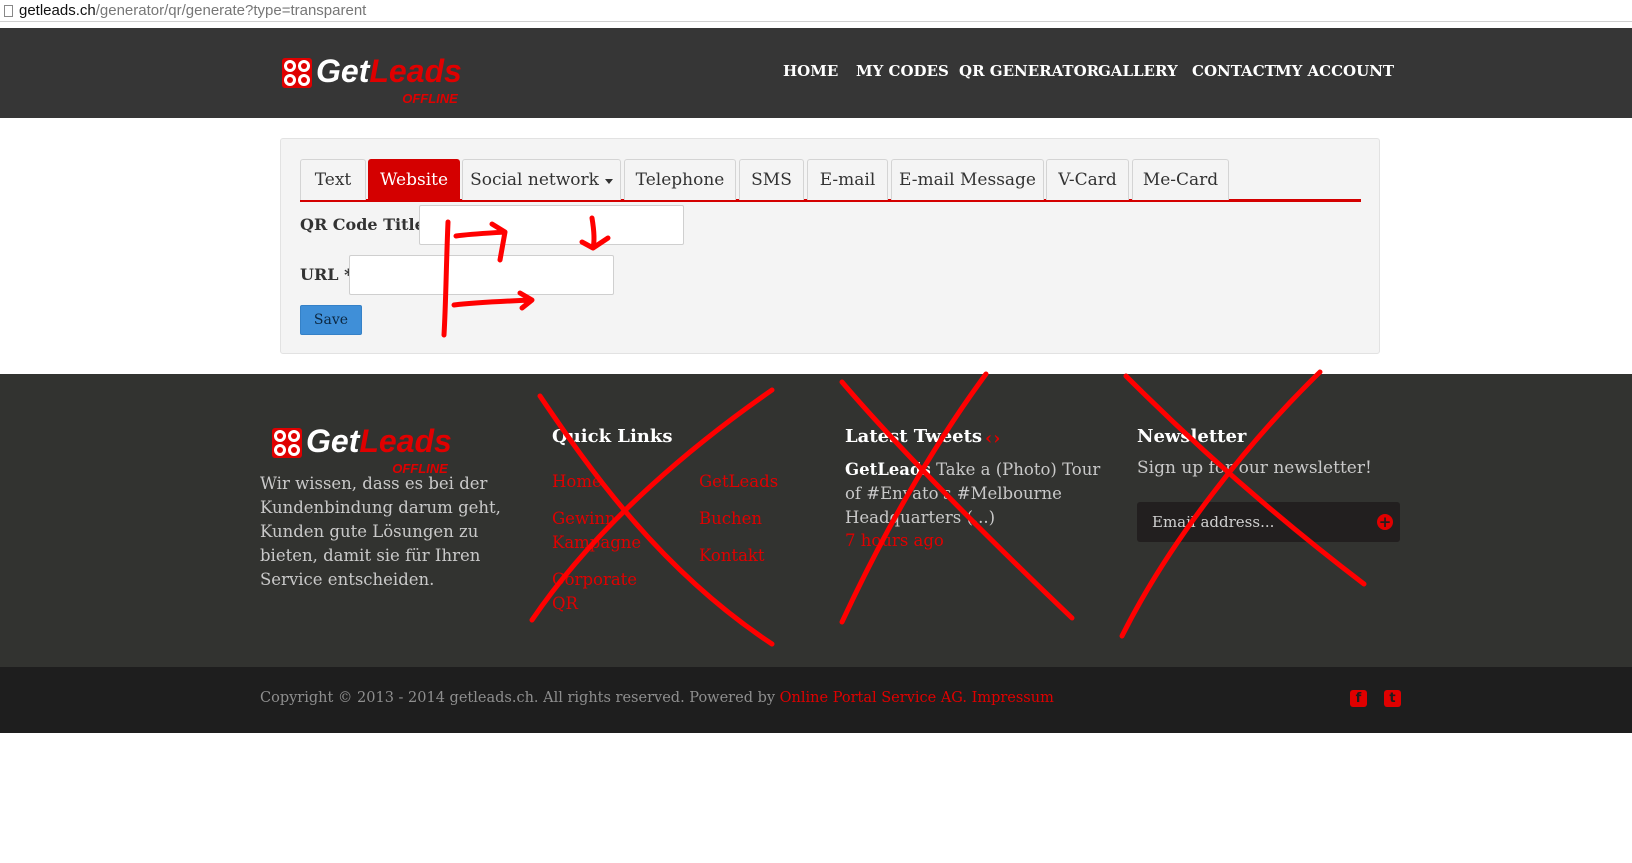 This screenshot has width=1632, height=863. I want to click on header-logo: GetLeads OFFLINE, so click(372, 79).